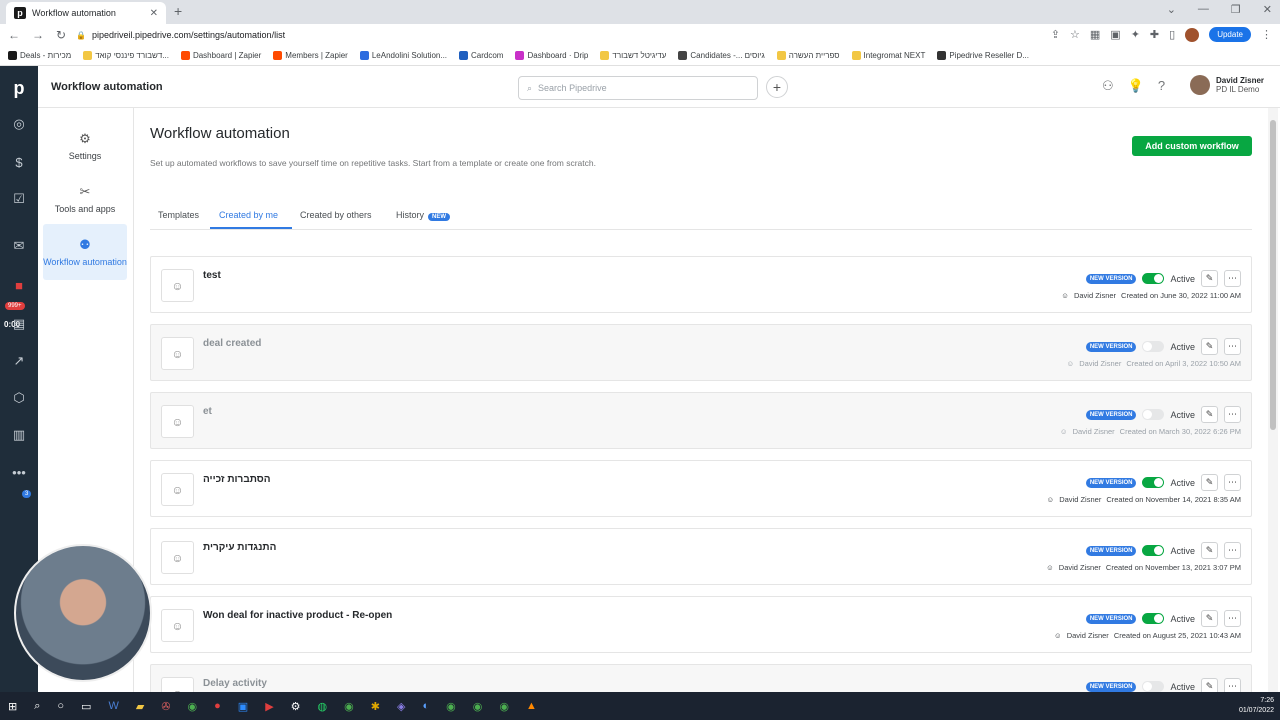 This screenshot has width=1280, height=720. I want to click on chevron-down-icon: ⌄, so click(1171, 9).